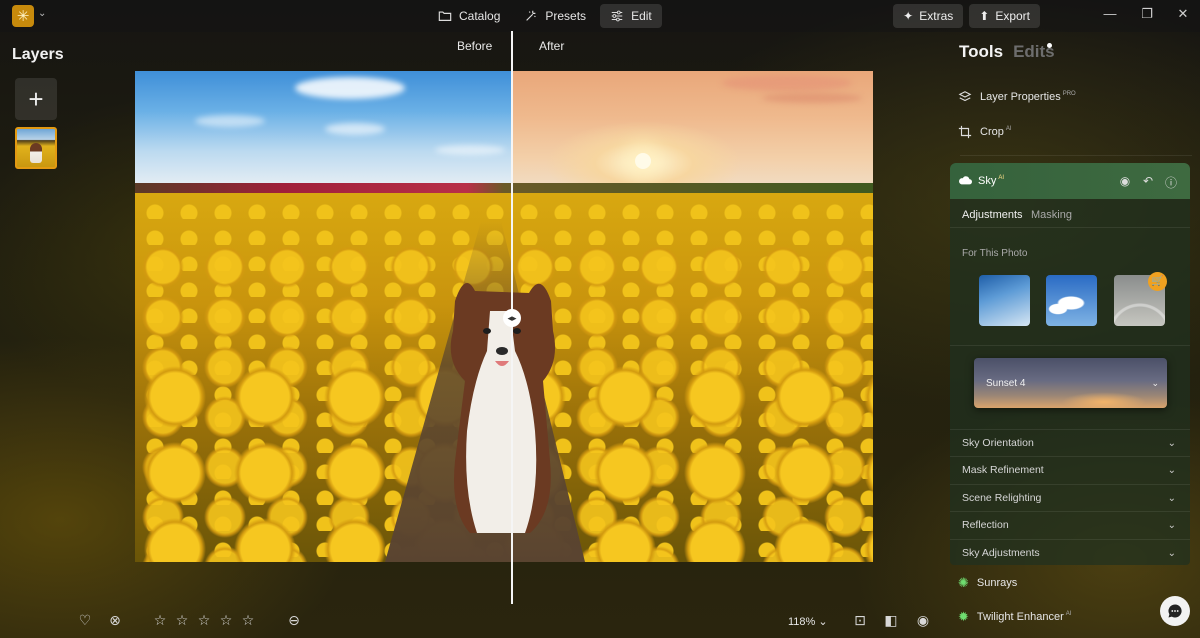 The width and height of the screenshot is (1200, 638). I want to click on for-this-photo-label: For This Photo, so click(995, 253).